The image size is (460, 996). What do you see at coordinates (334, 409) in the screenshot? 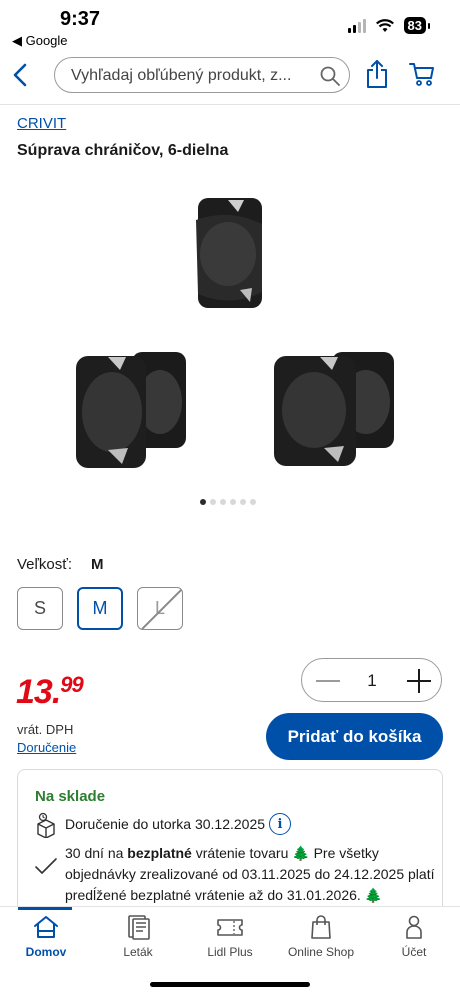
I see `knee-pad-image-right` at bounding box center [334, 409].